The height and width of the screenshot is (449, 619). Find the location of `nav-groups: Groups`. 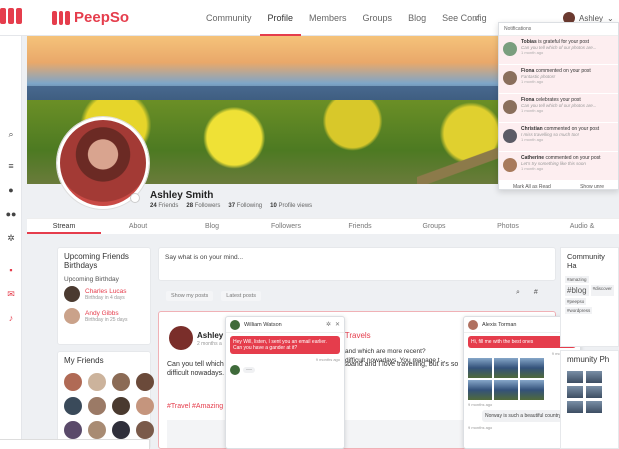

nav-groups: Groups is located at coordinates (378, 18).